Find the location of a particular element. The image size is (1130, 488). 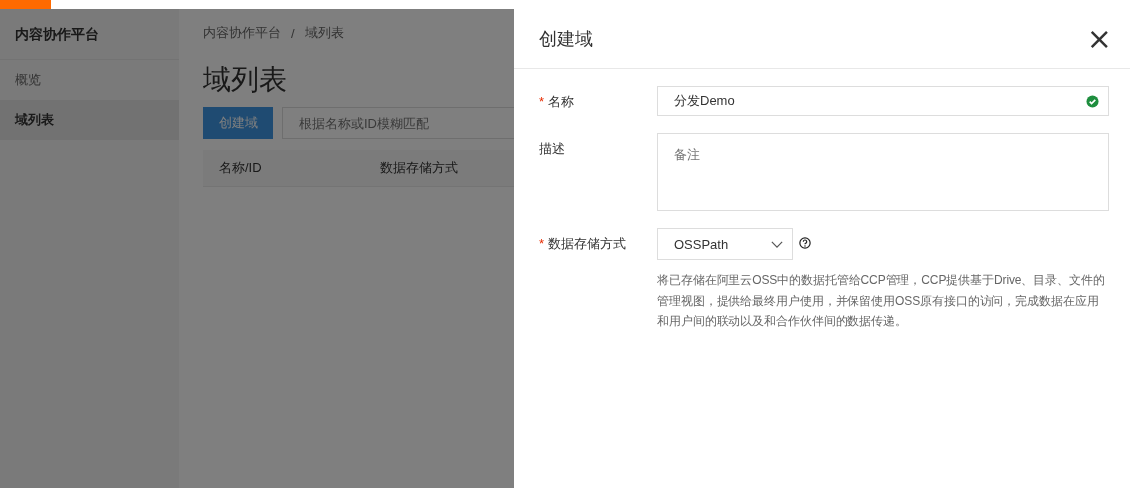

storage-select: OSSPath is located at coordinates (725, 244).